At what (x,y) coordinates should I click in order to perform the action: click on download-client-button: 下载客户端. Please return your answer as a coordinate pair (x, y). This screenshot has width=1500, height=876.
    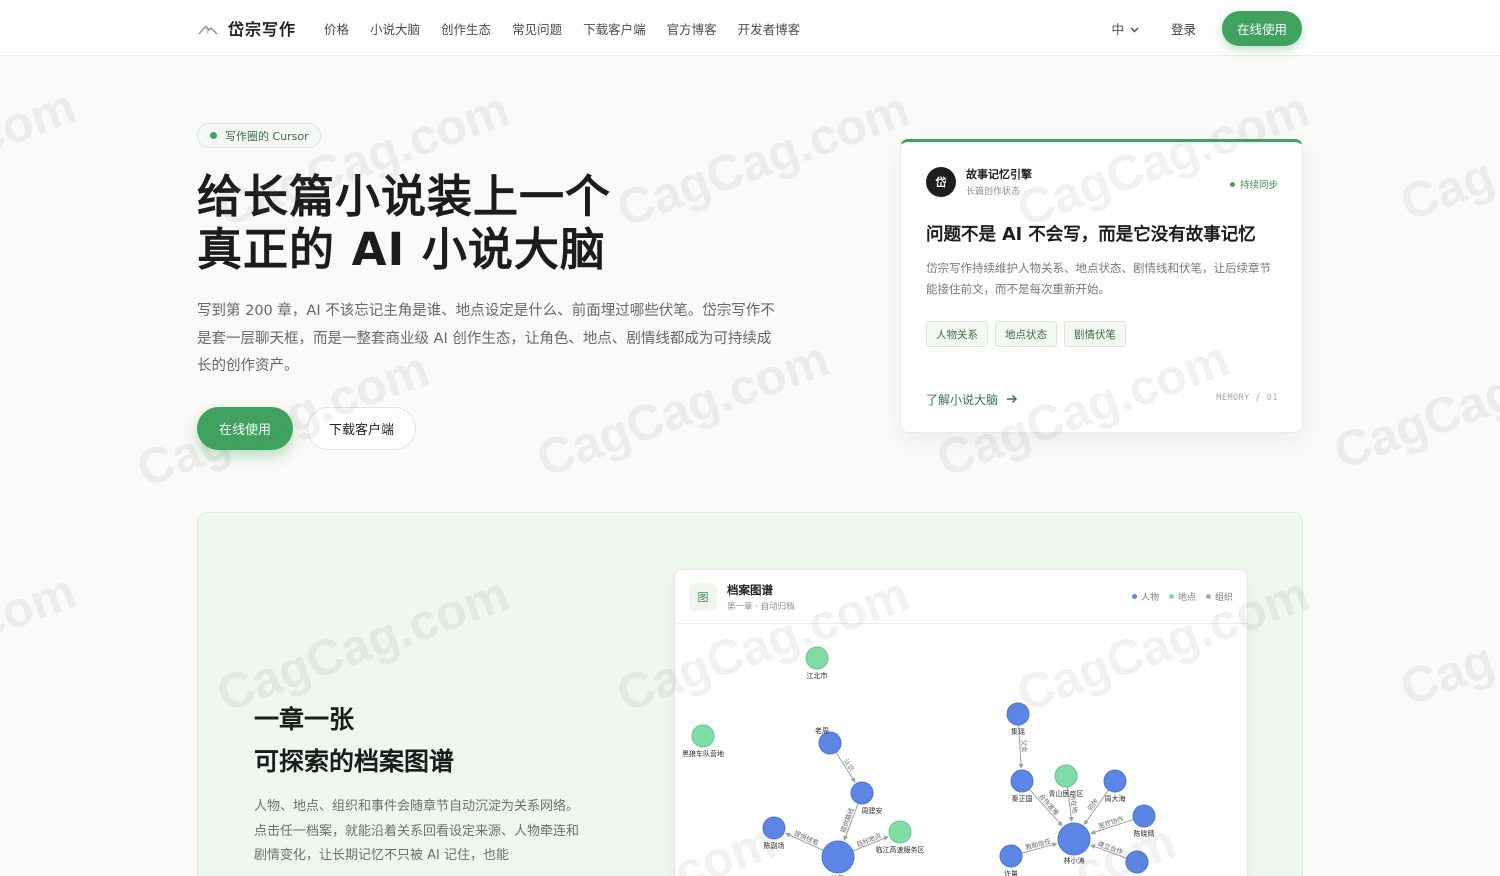
    Looking at the image, I should click on (362, 428).